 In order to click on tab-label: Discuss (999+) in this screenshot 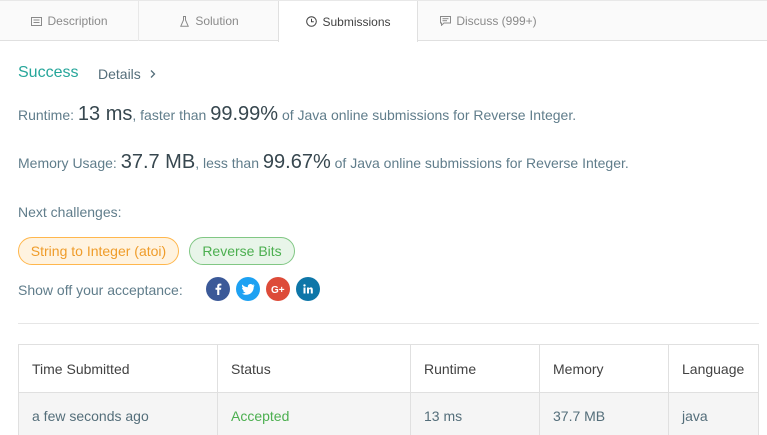, I will do `click(496, 21)`.